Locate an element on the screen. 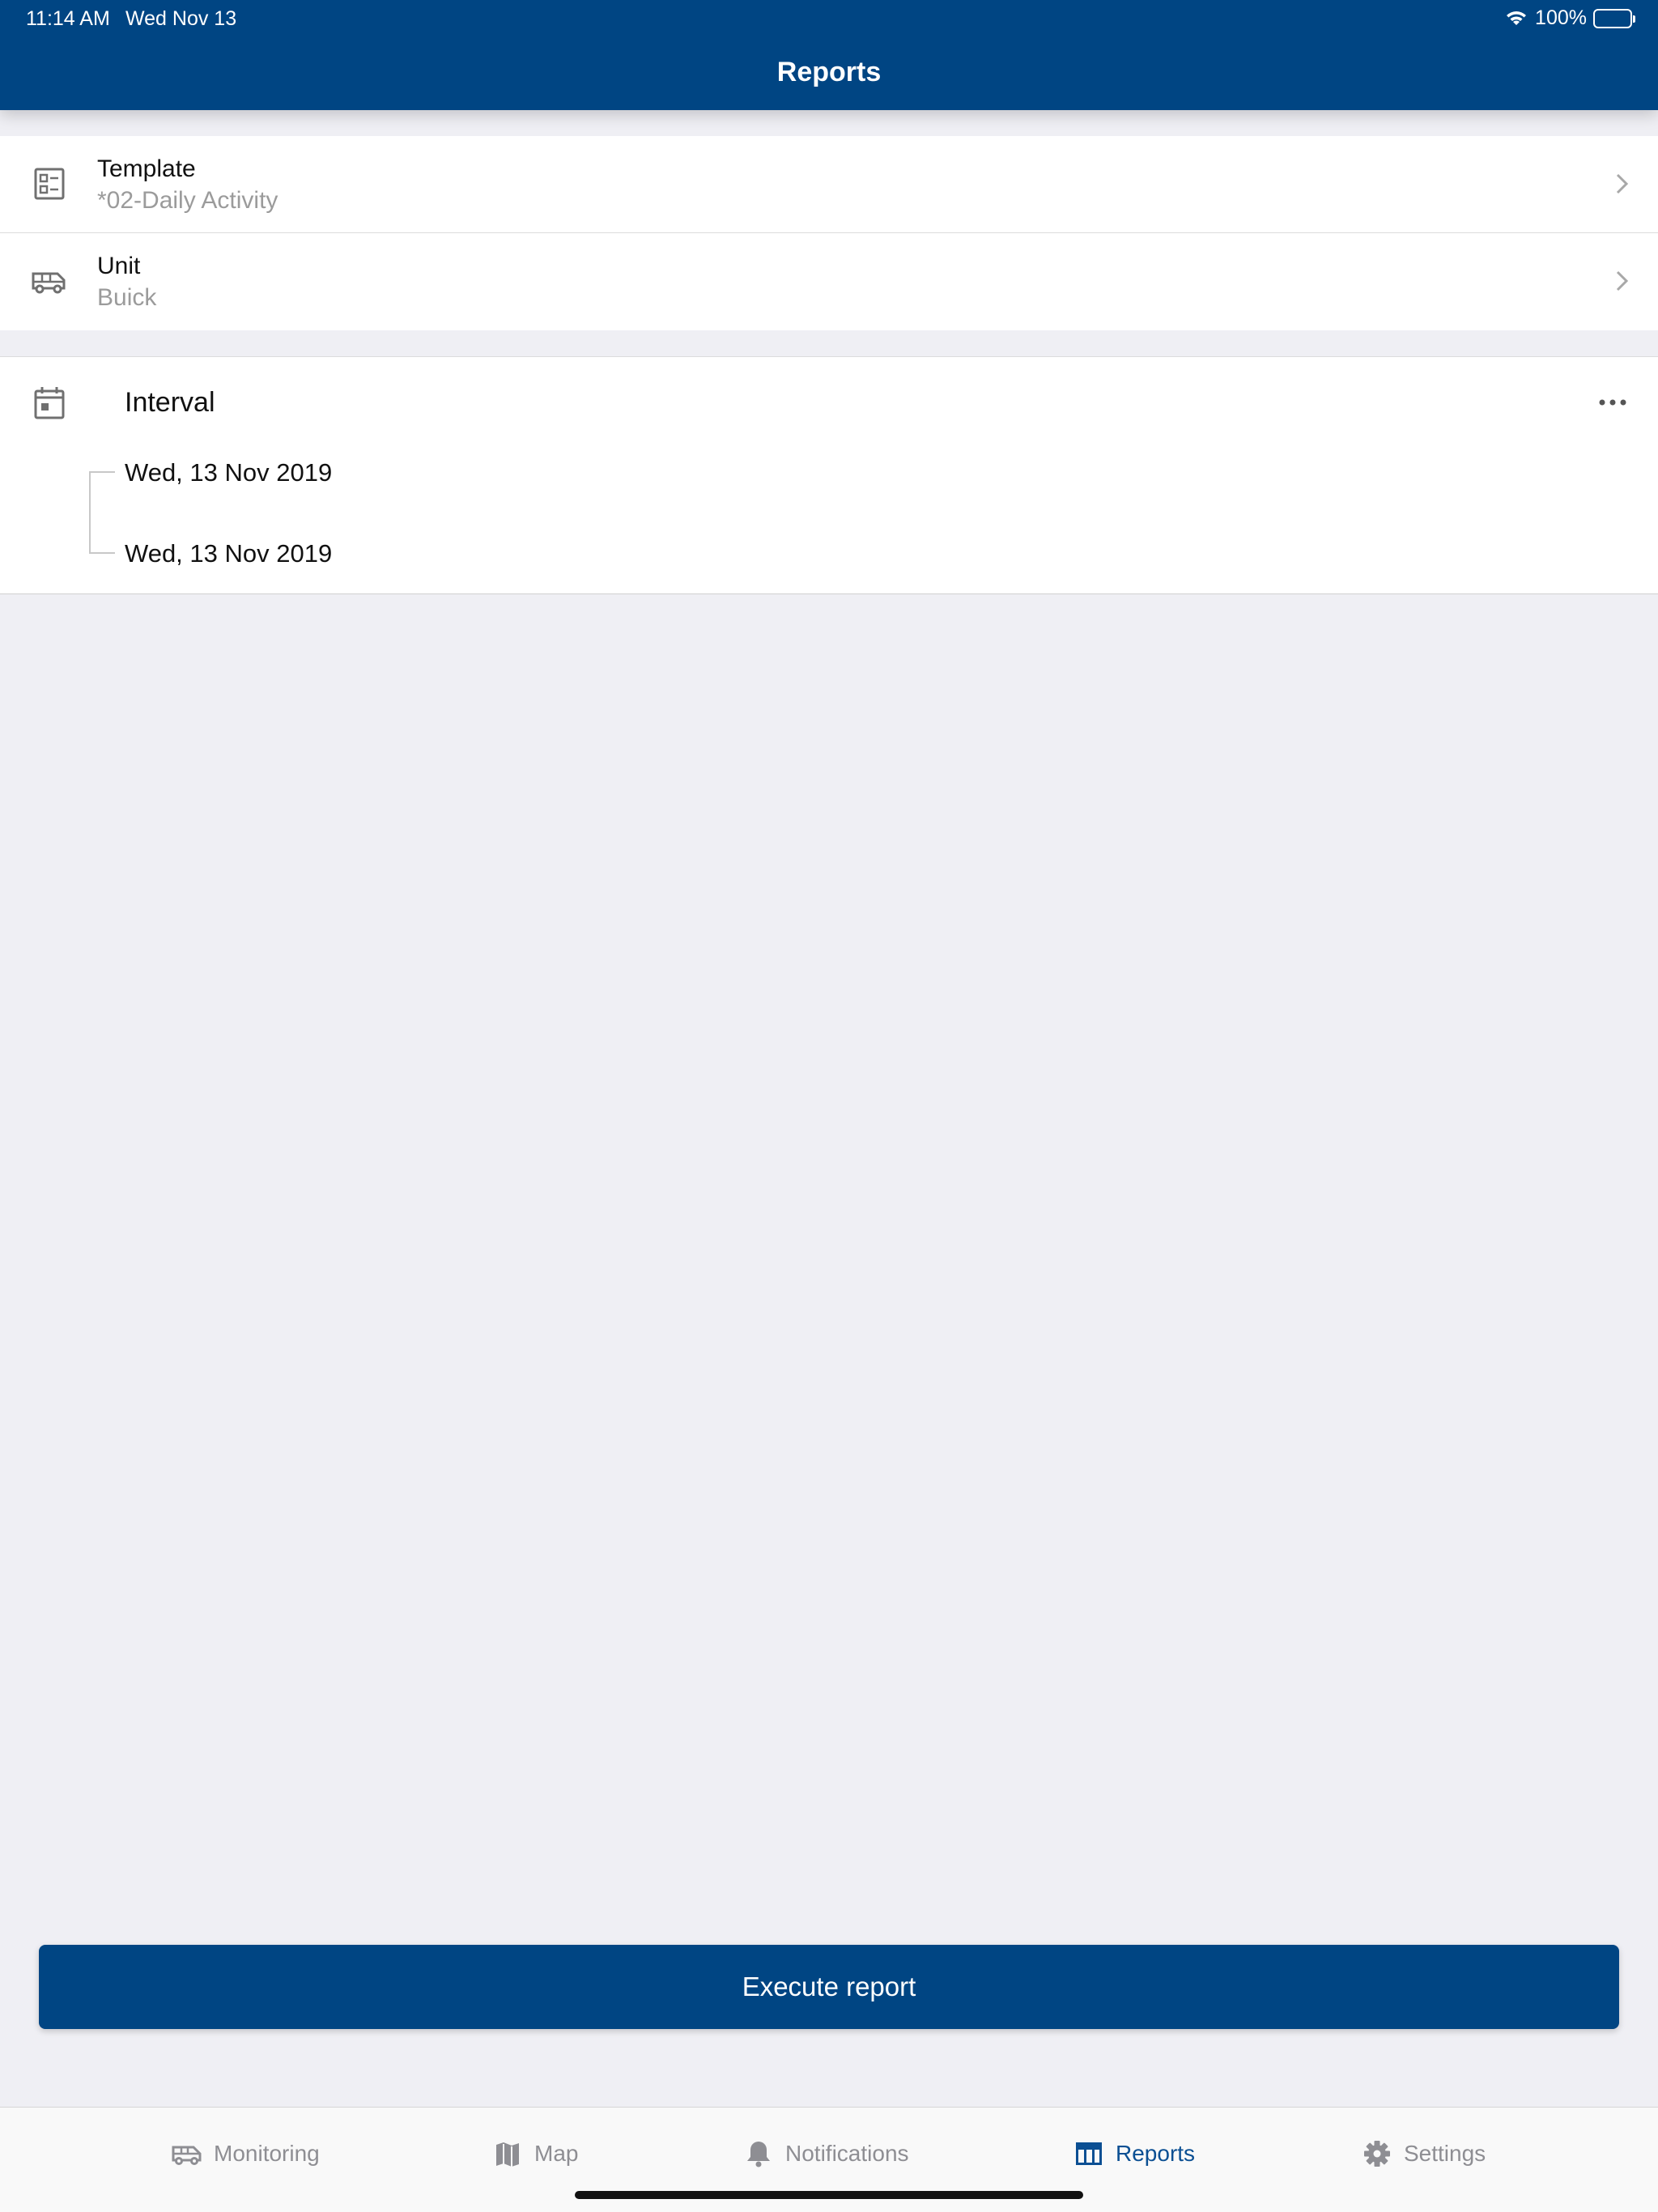 Image resolution: width=1658 pixels, height=2212 pixels. tab-notifications: Notifications is located at coordinates (826, 2154).